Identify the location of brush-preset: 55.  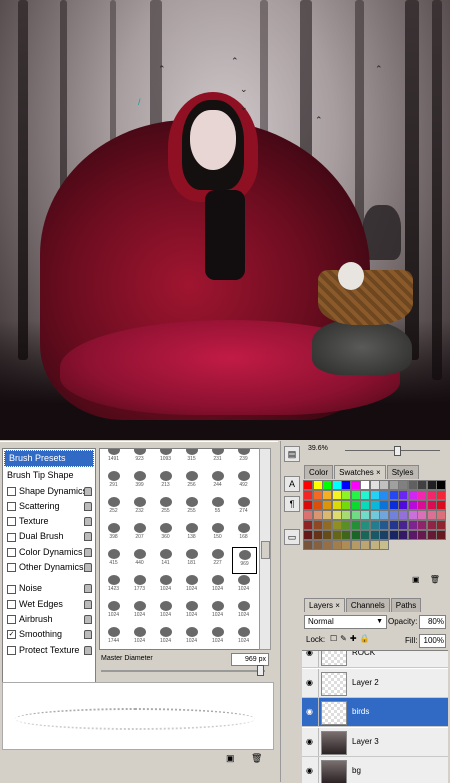
(217, 507).